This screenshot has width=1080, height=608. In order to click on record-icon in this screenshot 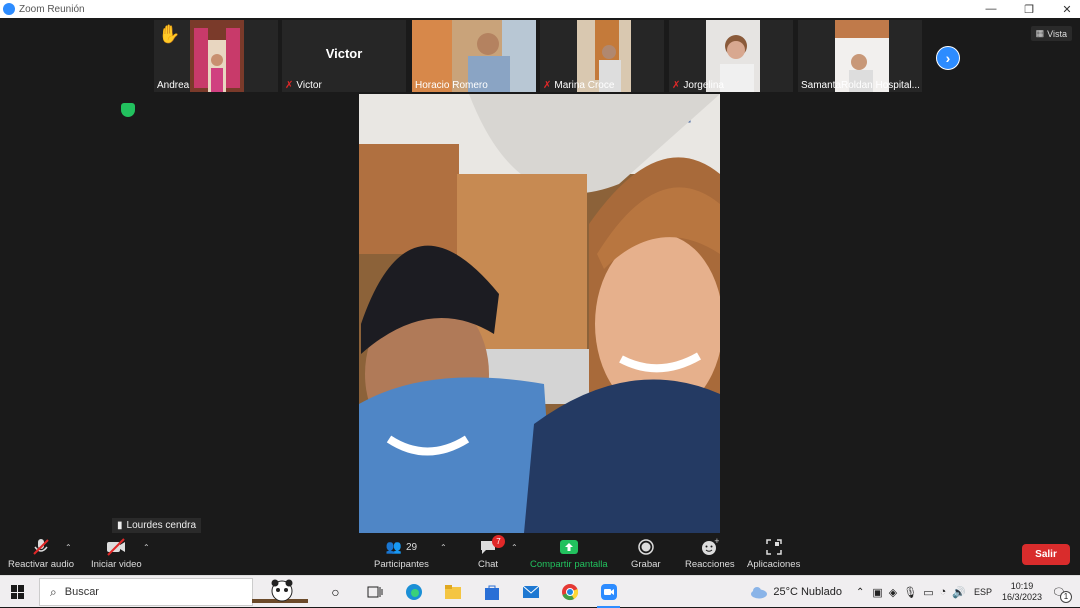, I will do `click(646, 547)`.